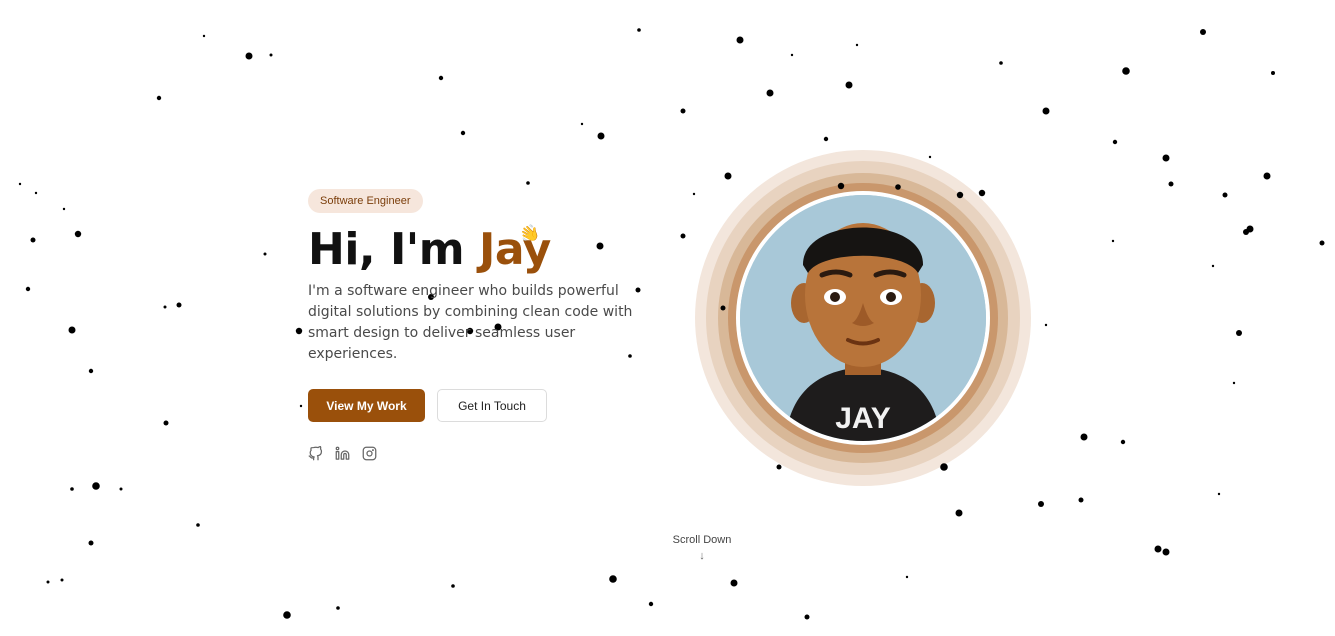 This screenshot has height=636, width=1335. Describe the element at coordinates (702, 540) in the screenshot. I see `scroll-down-label: Scroll Down` at that location.